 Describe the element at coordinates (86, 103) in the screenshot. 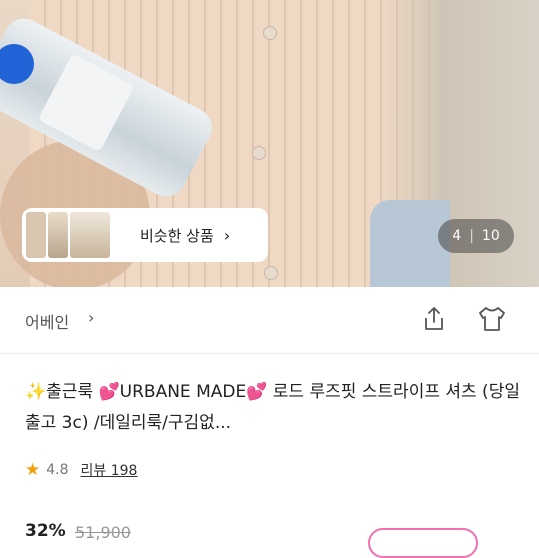

I see `bottle-label` at that location.